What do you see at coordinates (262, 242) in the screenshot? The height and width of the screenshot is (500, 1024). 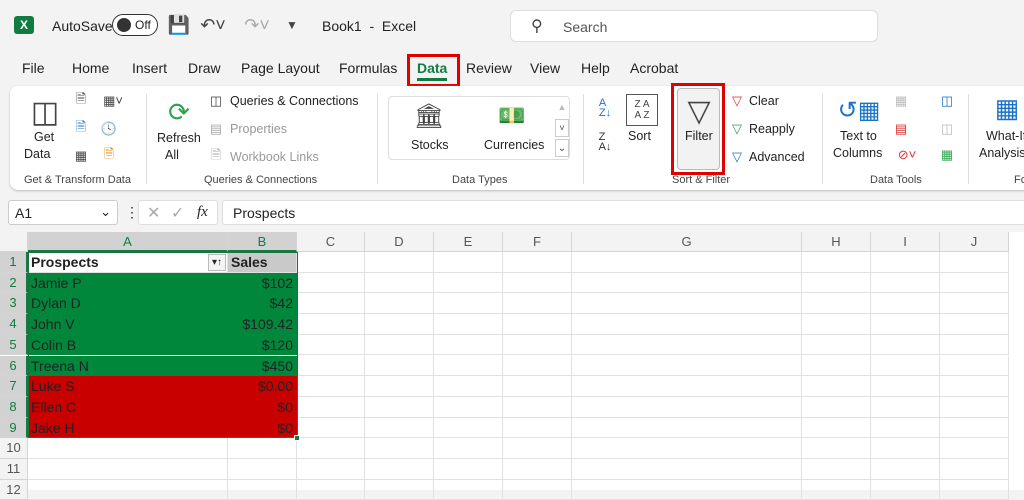 I see `column-header-B: B` at bounding box center [262, 242].